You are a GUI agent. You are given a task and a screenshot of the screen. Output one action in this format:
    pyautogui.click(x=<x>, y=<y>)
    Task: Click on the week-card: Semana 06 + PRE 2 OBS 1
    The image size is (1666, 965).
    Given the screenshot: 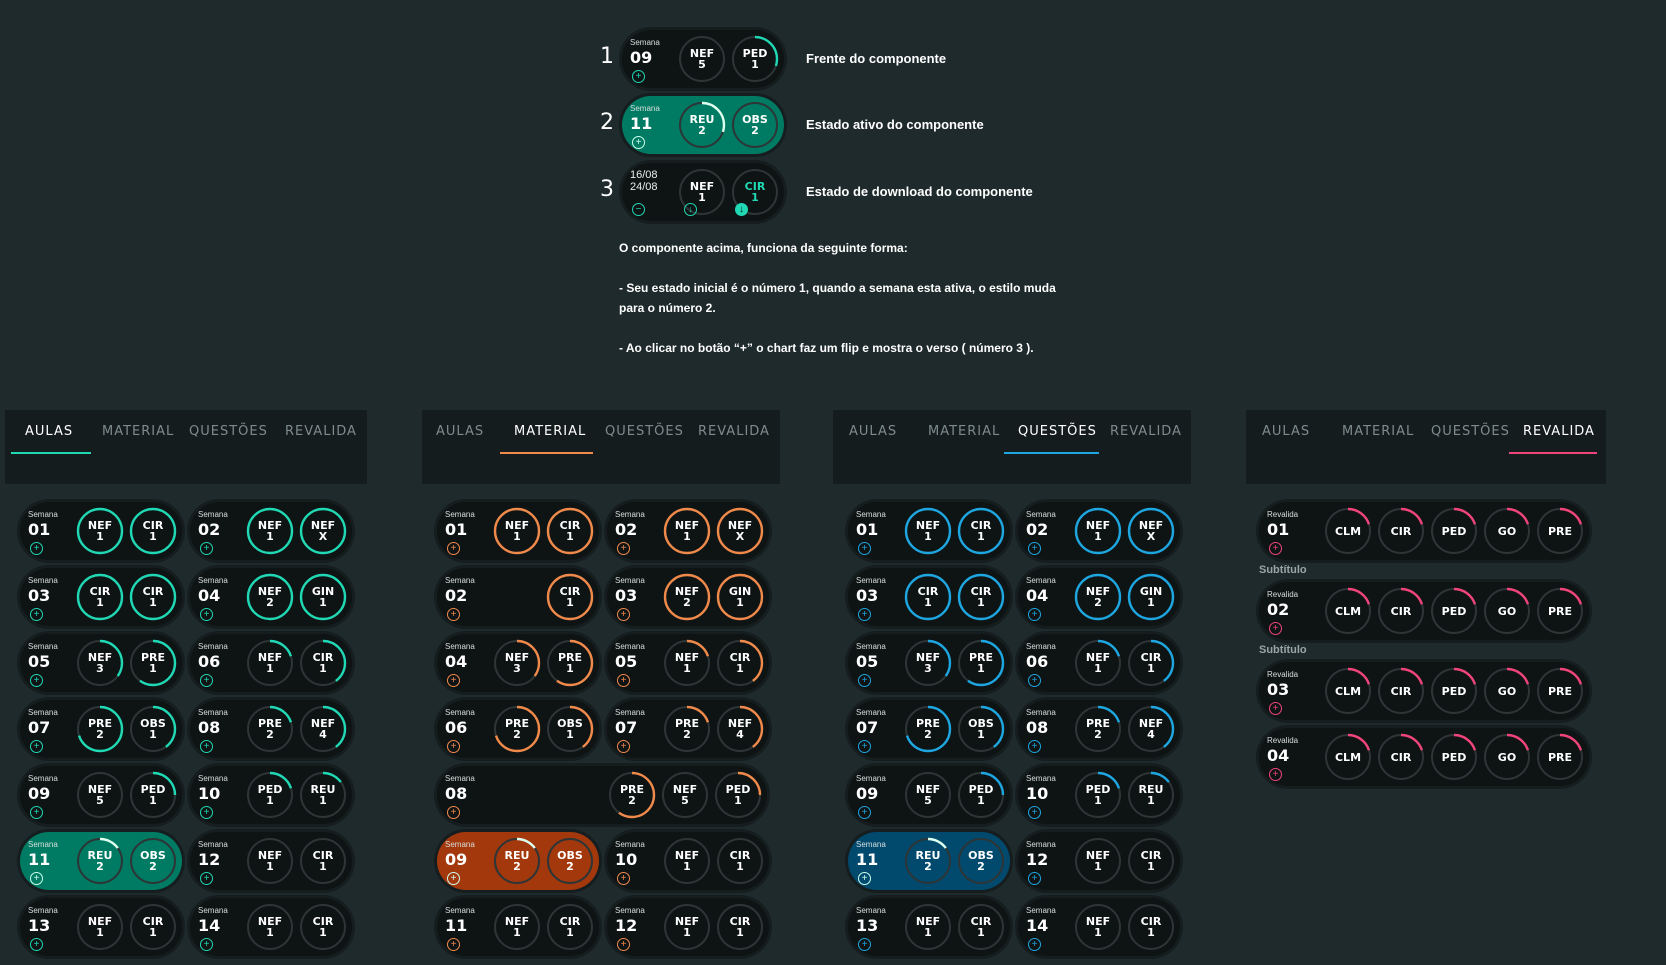 What is the action you would take?
    pyautogui.click(x=518, y=729)
    